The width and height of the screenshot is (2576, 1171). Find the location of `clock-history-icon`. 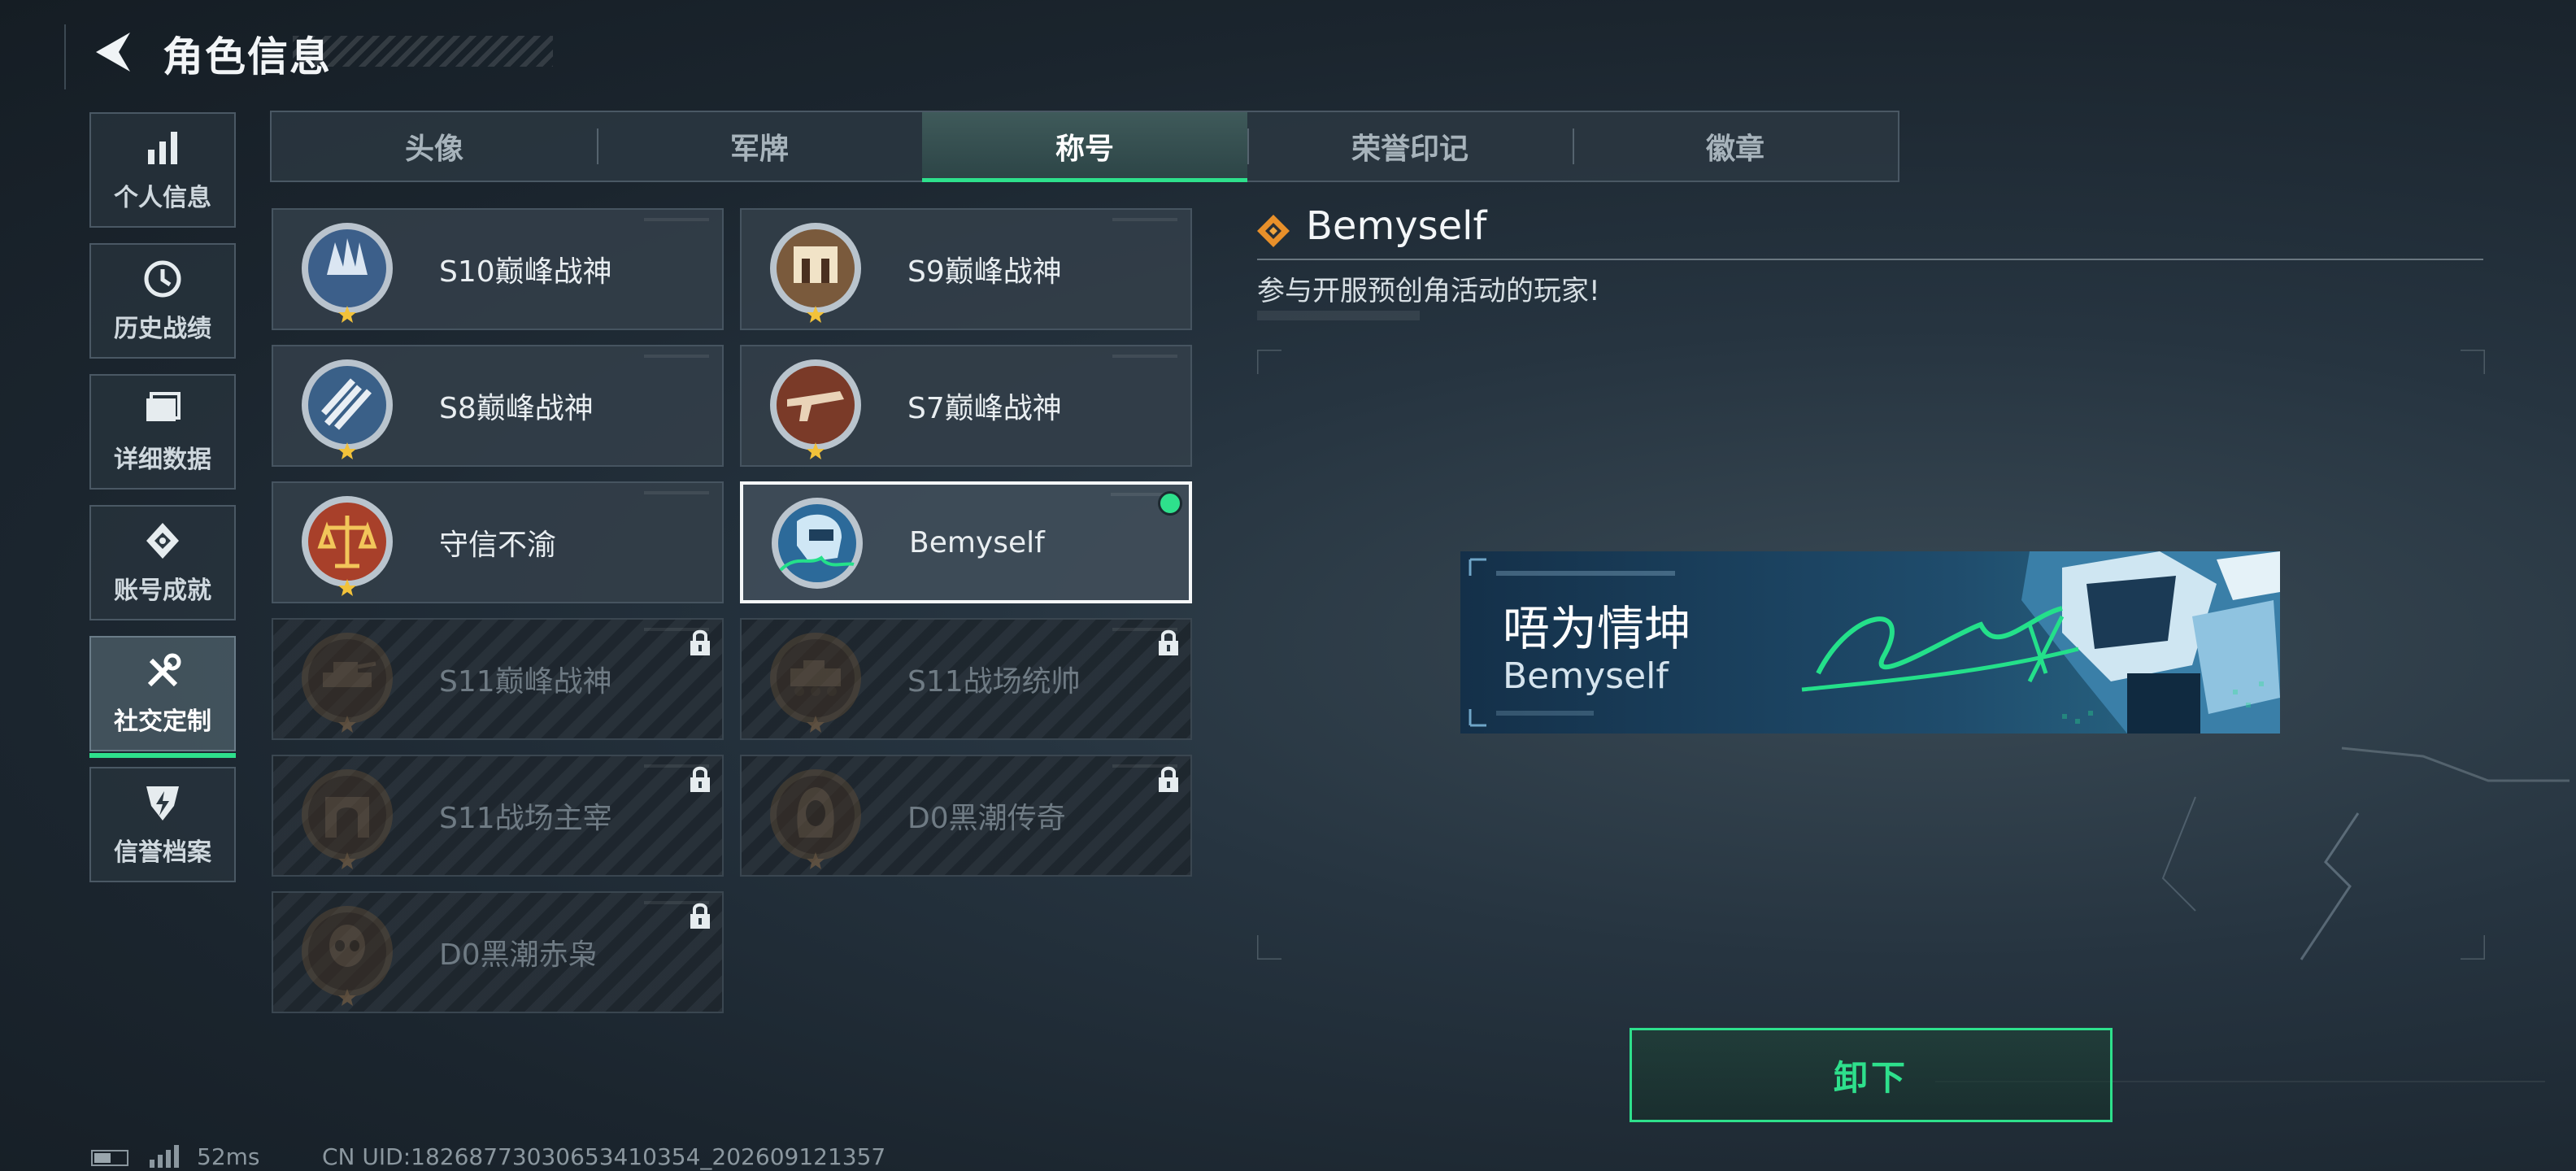

clock-history-icon is located at coordinates (163, 279).